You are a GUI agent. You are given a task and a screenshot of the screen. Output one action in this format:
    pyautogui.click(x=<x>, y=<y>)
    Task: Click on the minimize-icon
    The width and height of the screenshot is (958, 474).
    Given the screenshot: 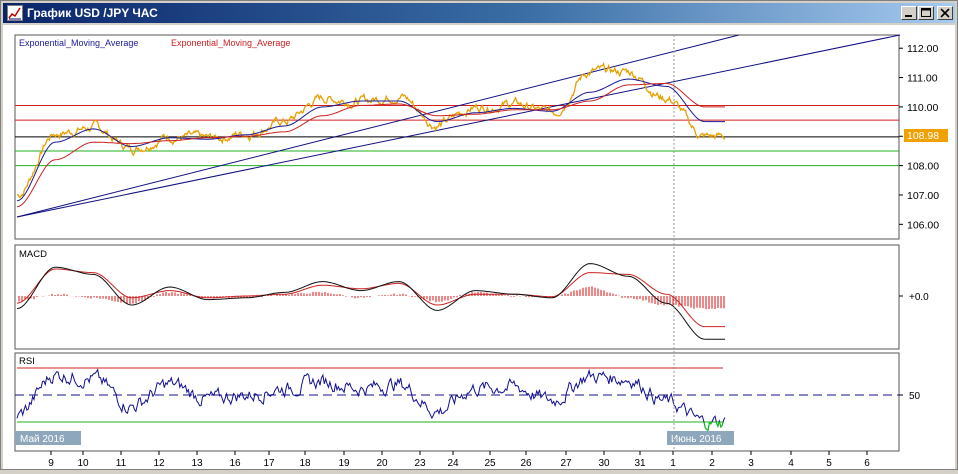 What is the action you would take?
    pyautogui.click(x=908, y=16)
    